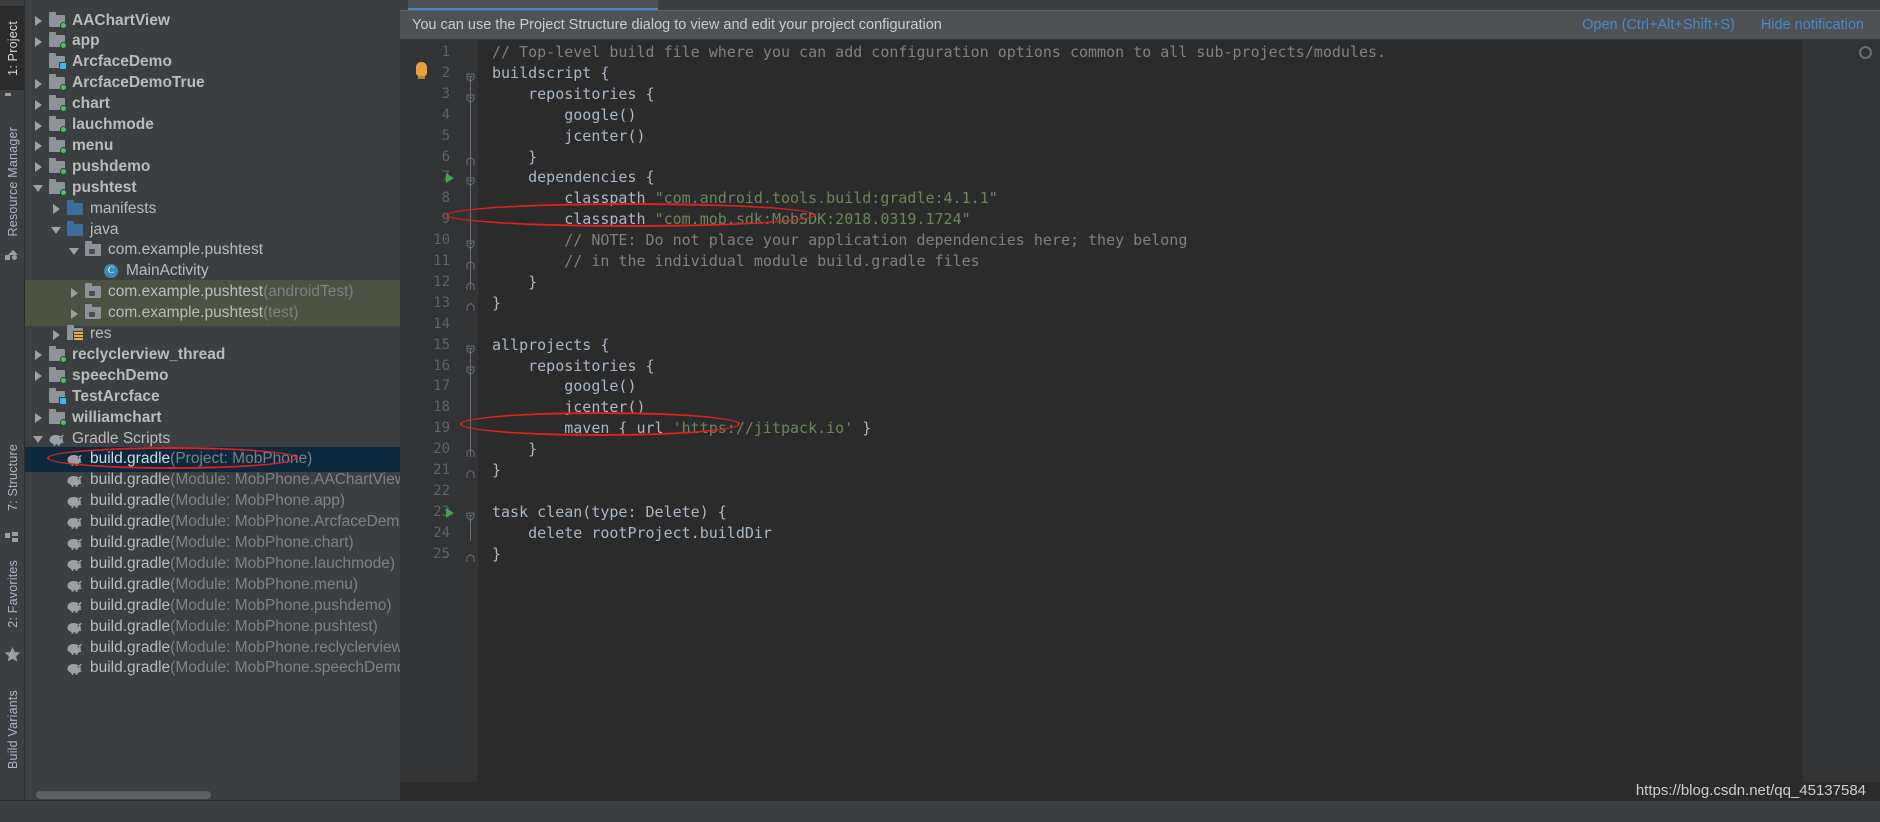 The height and width of the screenshot is (822, 1880). Describe the element at coordinates (186, 250) in the screenshot. I see `tree-item-label: com.example.pushtest` at that location.